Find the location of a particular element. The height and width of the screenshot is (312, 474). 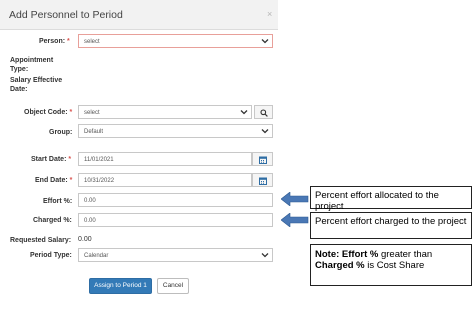

effort-callout-text: Percent effort allocated to the project is located at coordinates (377, 201).